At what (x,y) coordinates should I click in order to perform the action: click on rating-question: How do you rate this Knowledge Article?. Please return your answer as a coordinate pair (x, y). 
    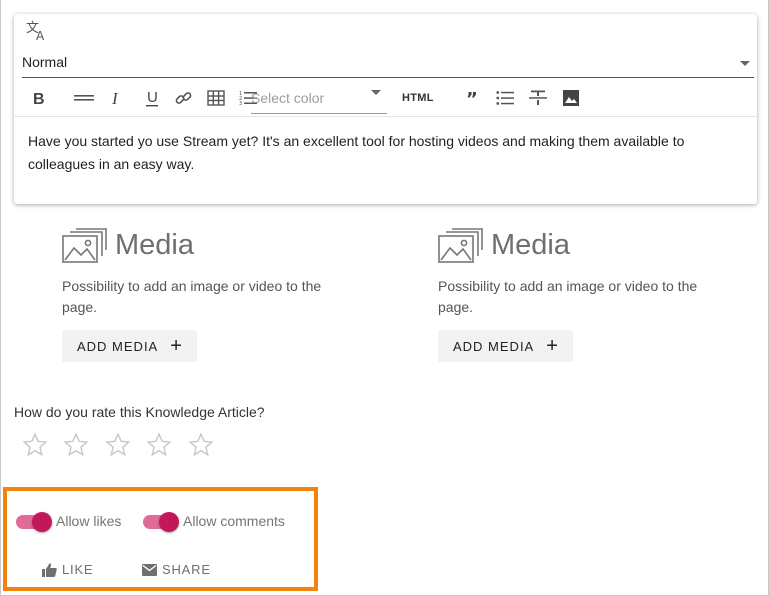
    Looking at the image, I should click on (139, 412).